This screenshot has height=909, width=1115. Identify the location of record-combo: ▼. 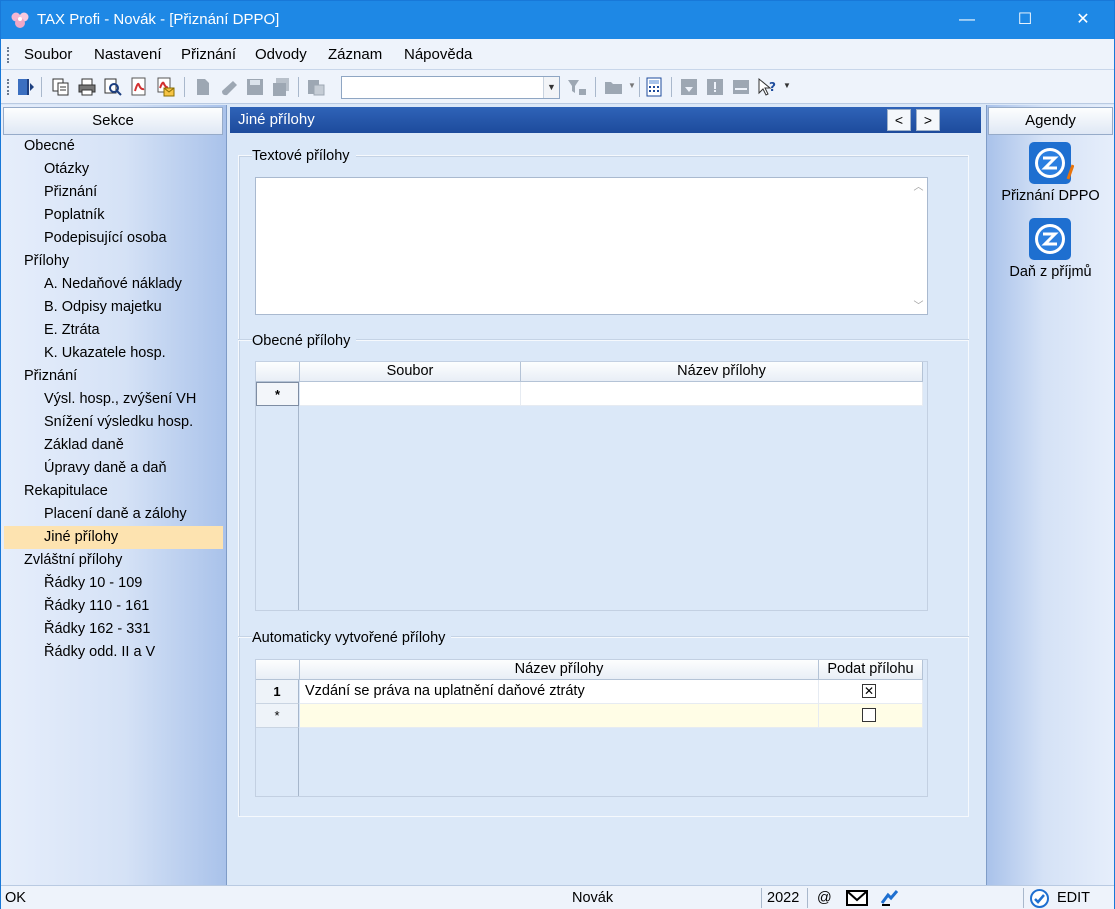
(450, 87).